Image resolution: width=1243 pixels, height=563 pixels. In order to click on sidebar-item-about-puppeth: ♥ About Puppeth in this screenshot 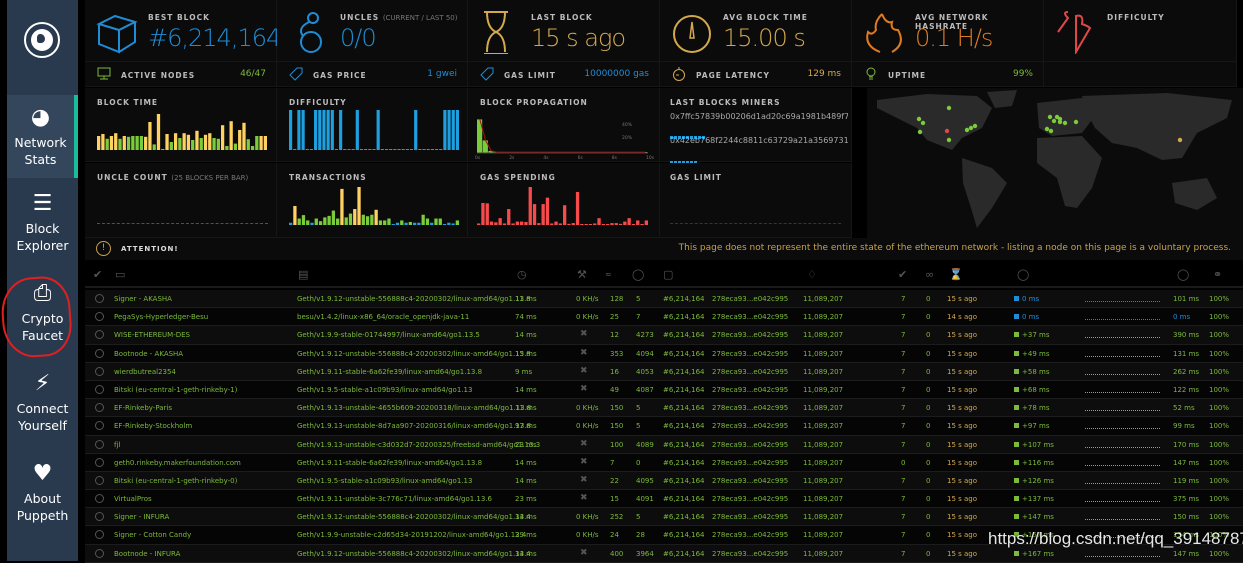, I will do `click(42, 499)`.